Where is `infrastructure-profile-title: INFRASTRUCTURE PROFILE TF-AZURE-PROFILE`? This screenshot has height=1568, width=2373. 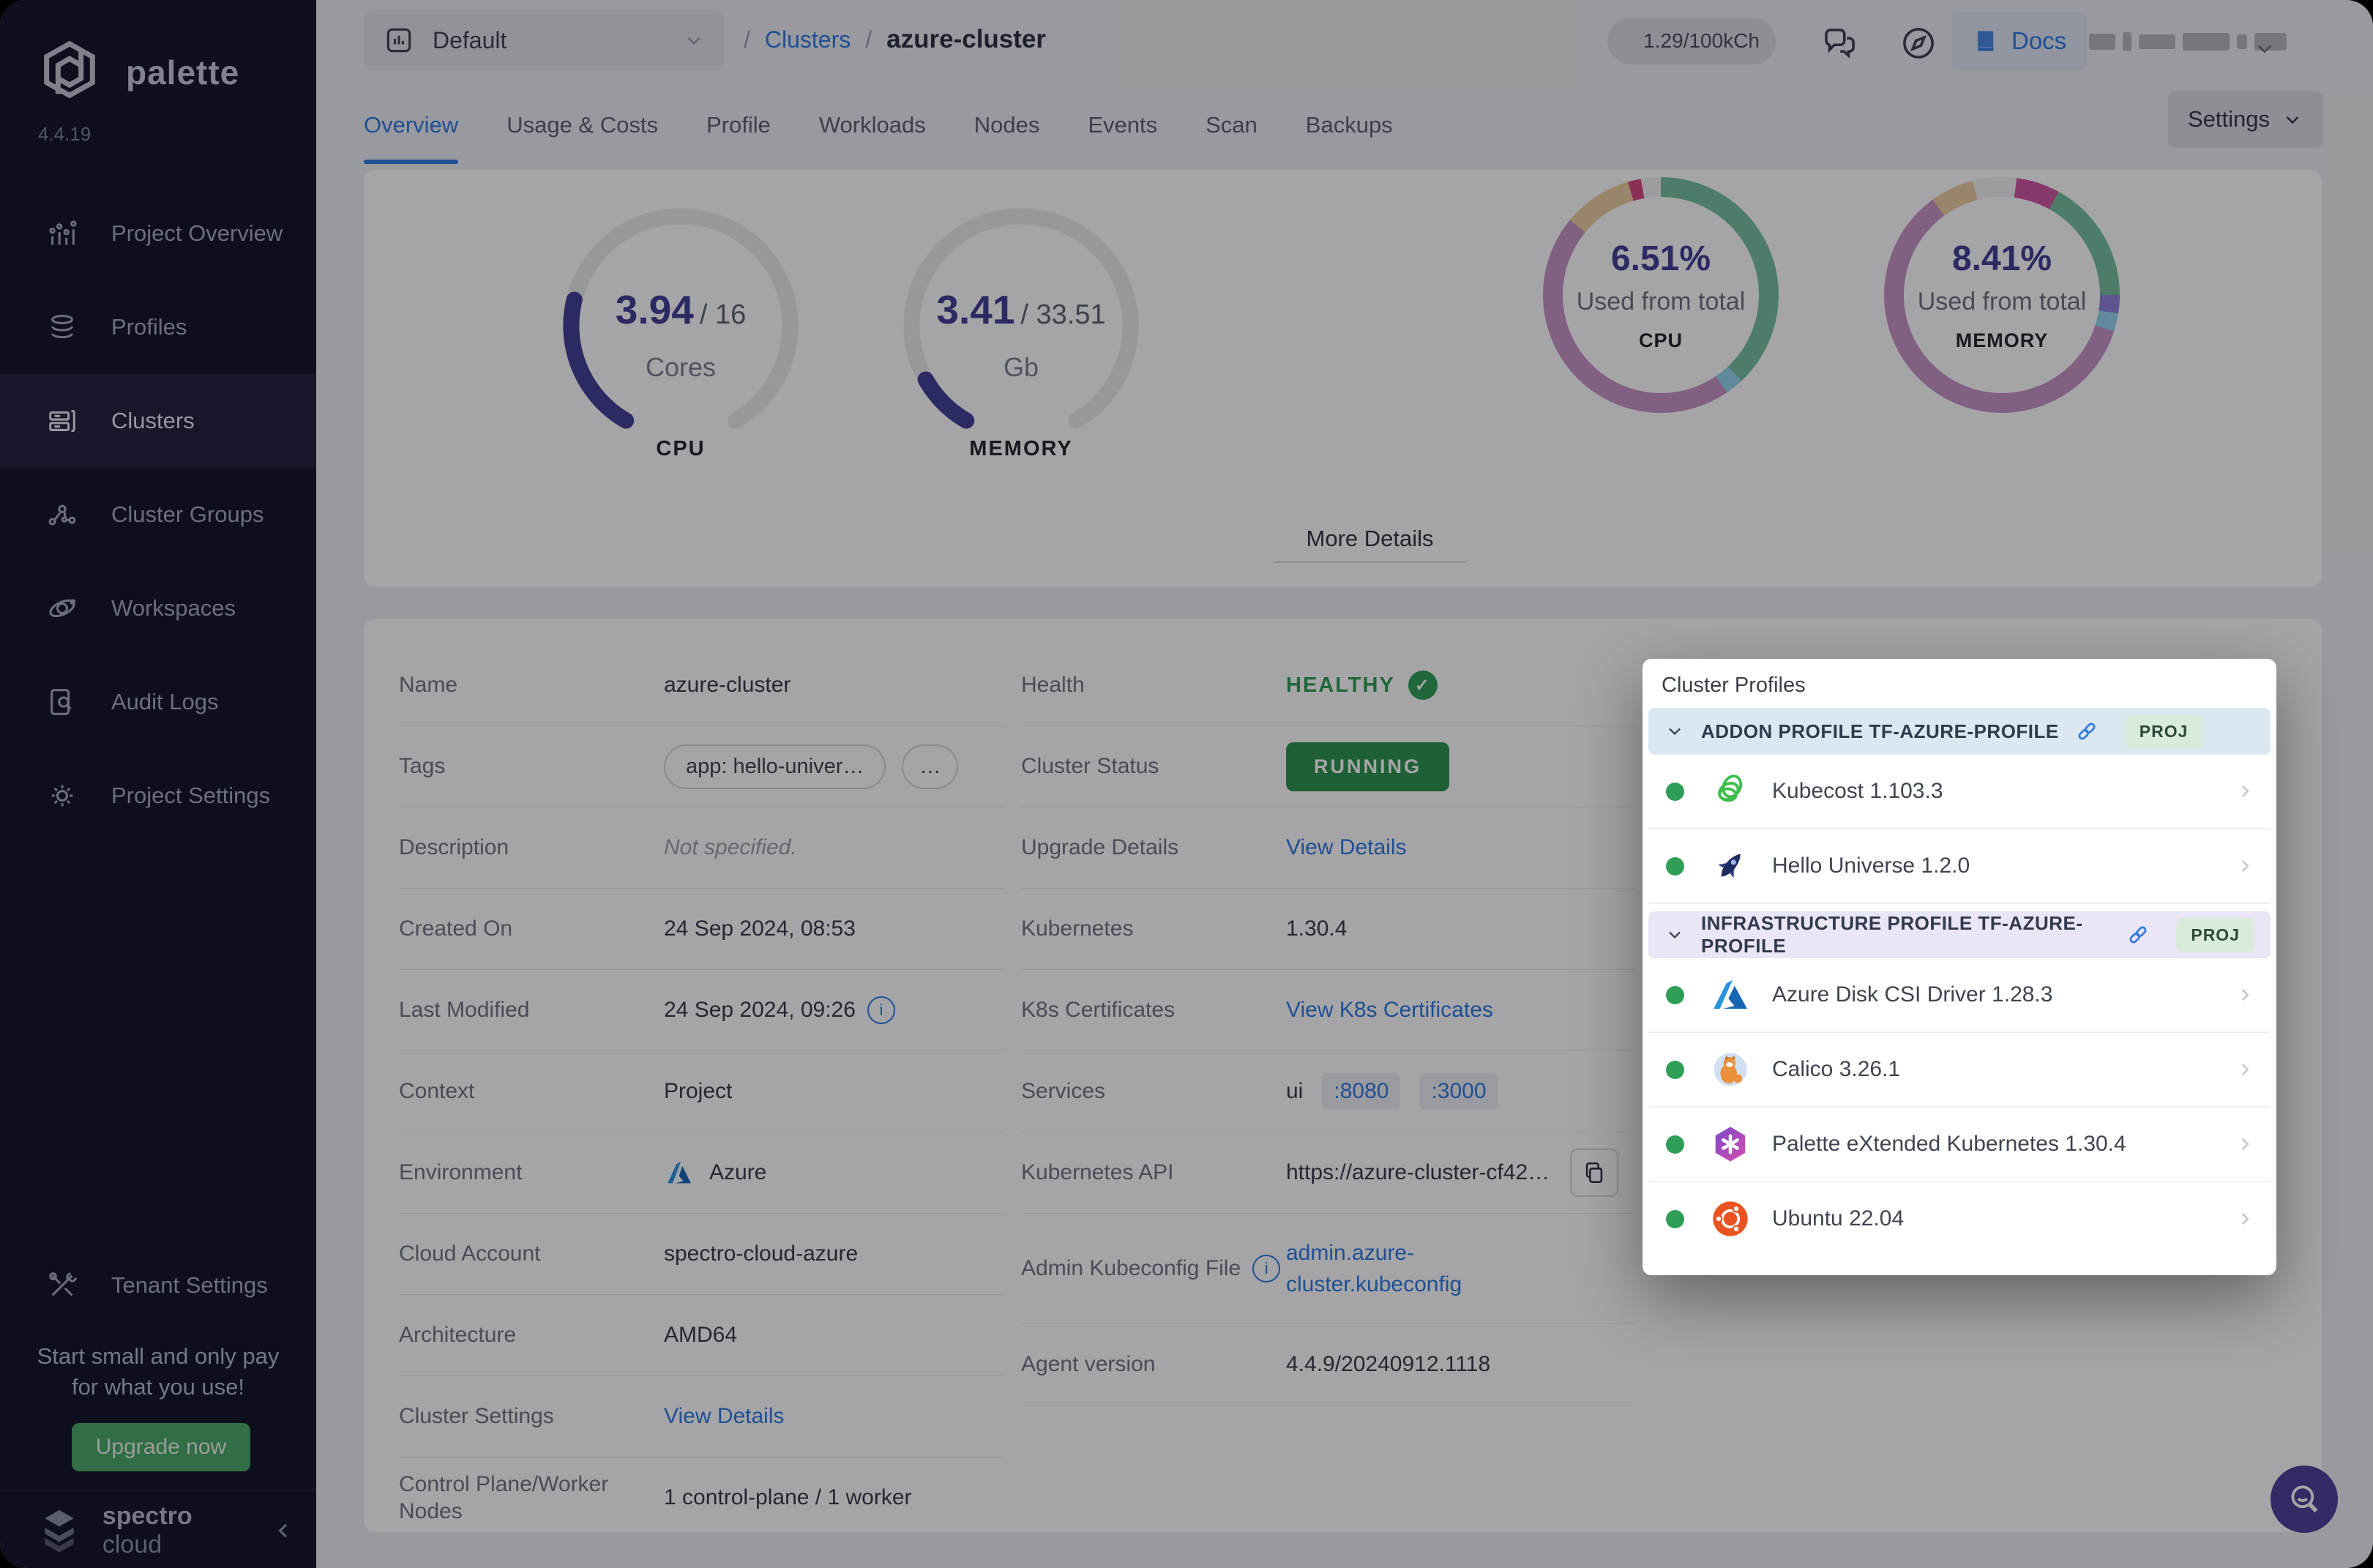
infrastructure-profile-title: INFRASTRUCTURE PROFILE TF-AZURE-PROFILE is located at coordinates (1892, 934).